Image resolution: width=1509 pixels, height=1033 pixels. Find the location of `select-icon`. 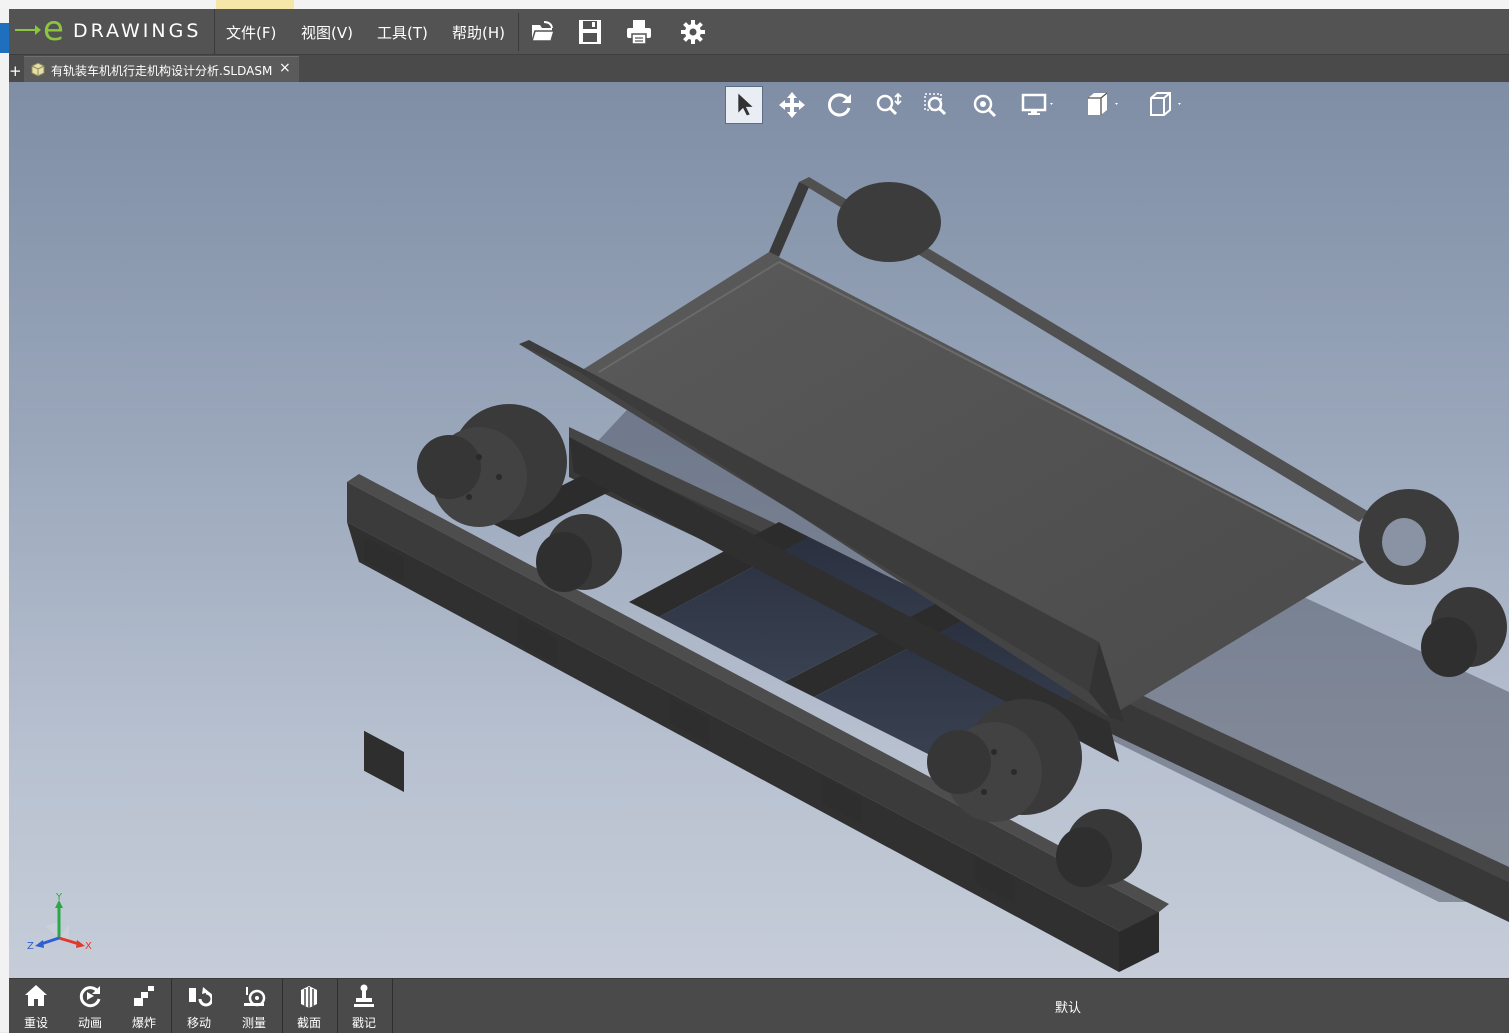

select-icon is located at coordinates (744, 105).